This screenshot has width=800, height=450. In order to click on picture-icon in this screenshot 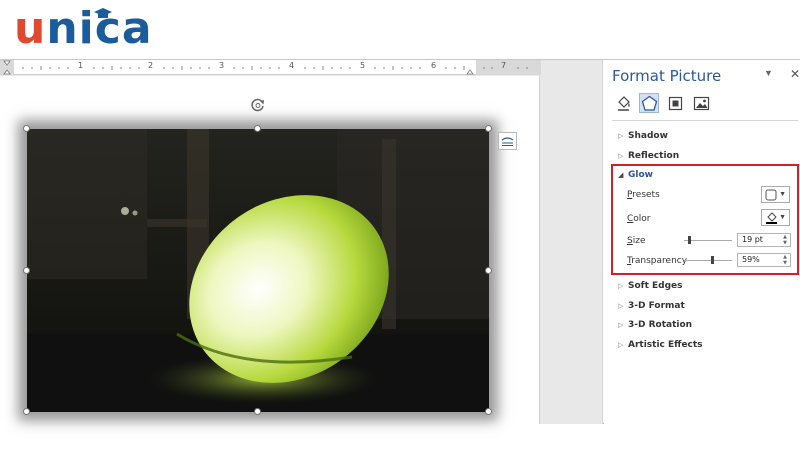, I will do `click(701, 103)`.